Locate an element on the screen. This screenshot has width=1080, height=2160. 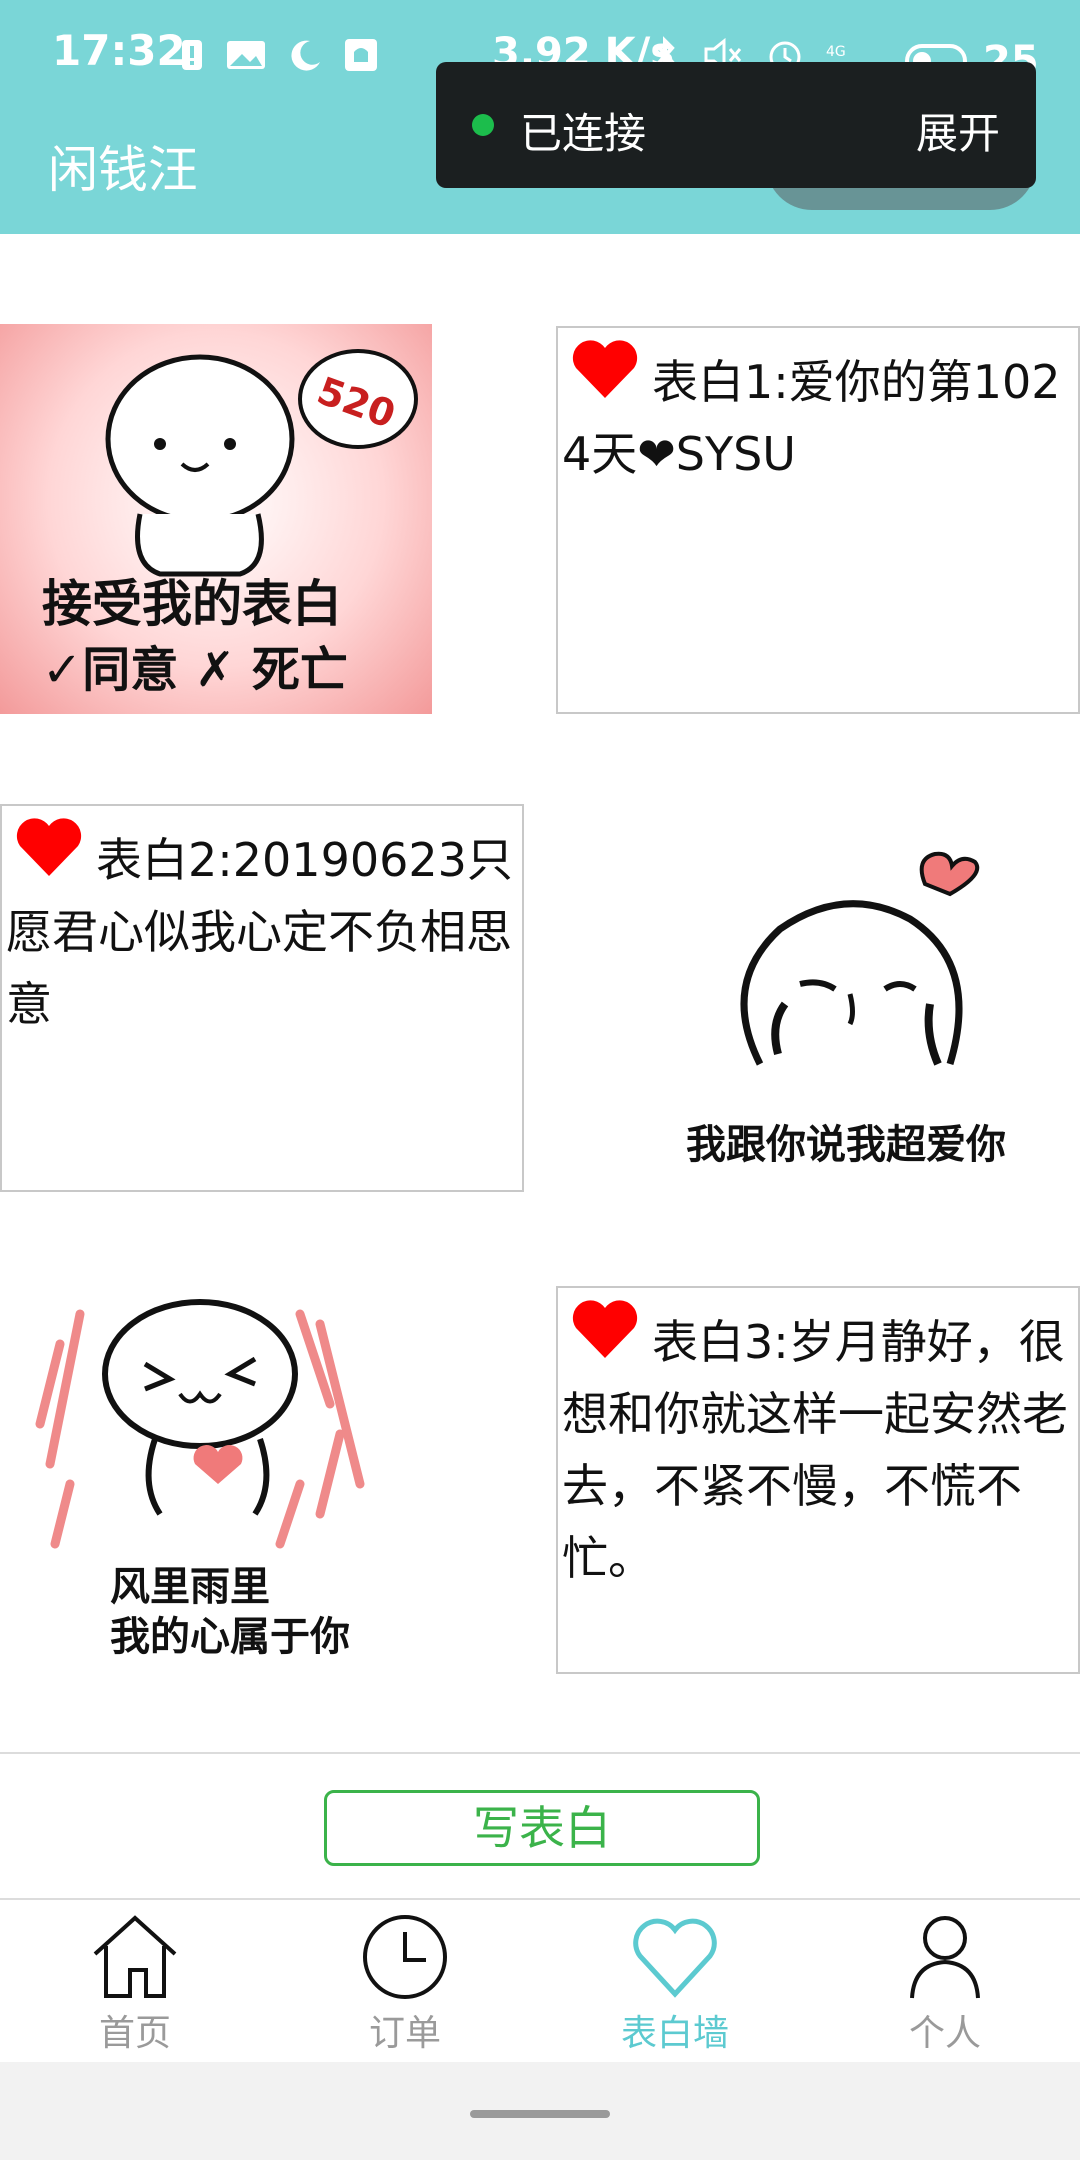
tab-profile: 个人 is located at coordinates (945, 1981).